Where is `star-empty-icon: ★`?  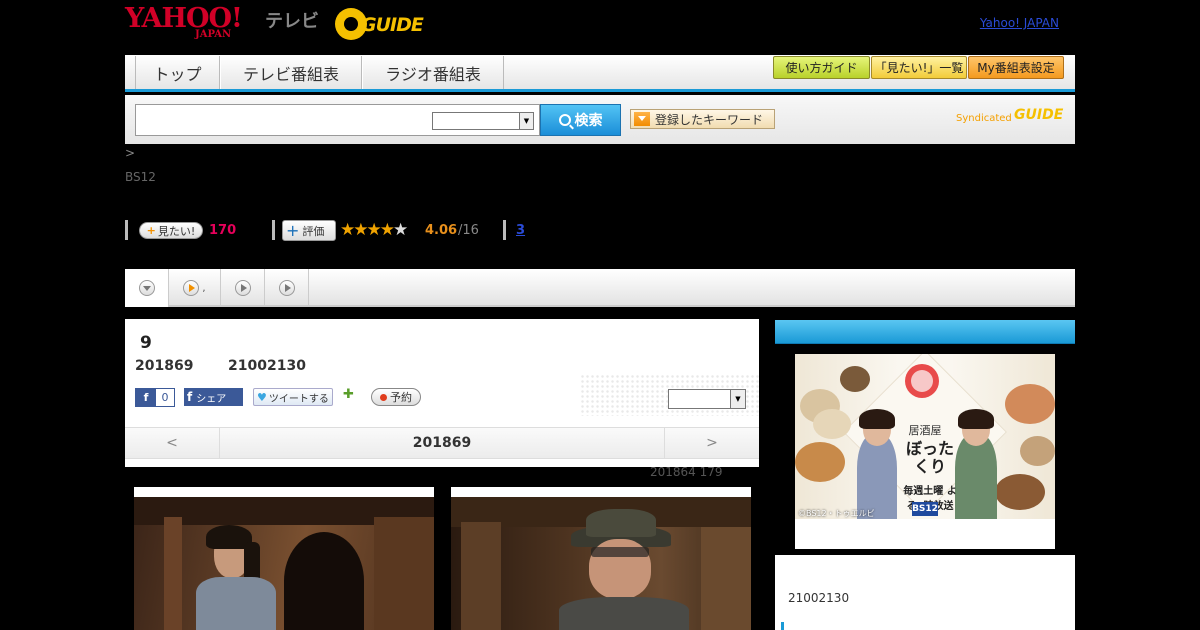
star-empty-icon: ★ is located at coordinates (400, 230).